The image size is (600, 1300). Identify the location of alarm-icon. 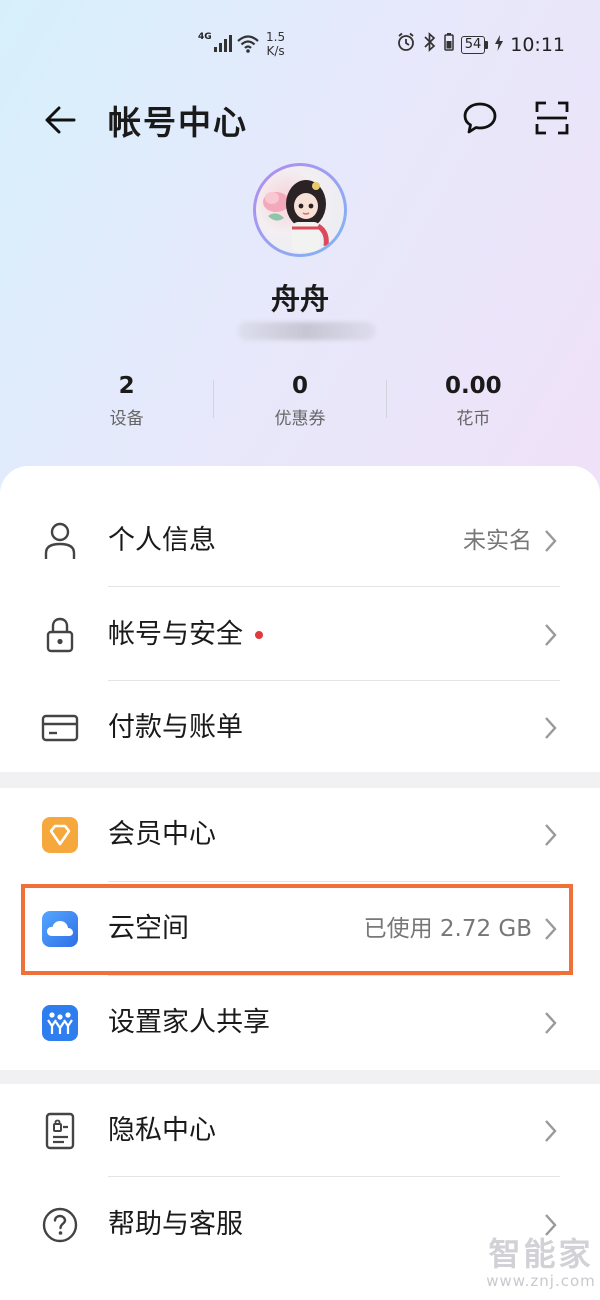
(406, 44).